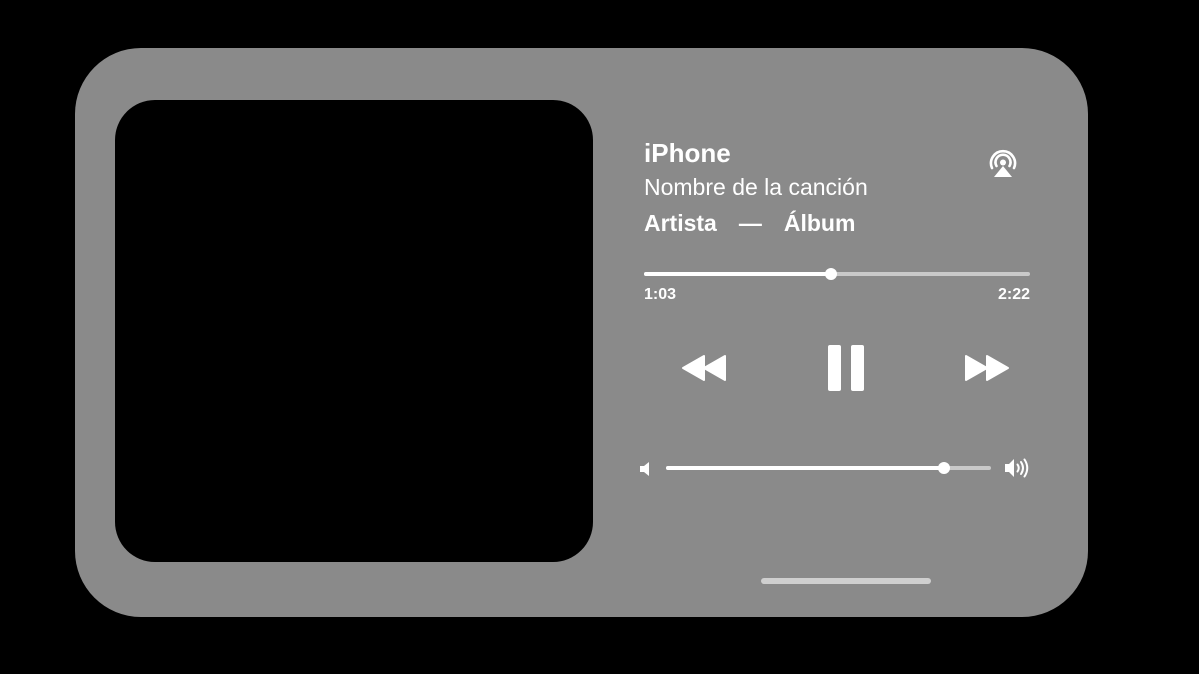 This screenshot has height=674, width=1199. I want to click on home-indicator, so click(846, 581).